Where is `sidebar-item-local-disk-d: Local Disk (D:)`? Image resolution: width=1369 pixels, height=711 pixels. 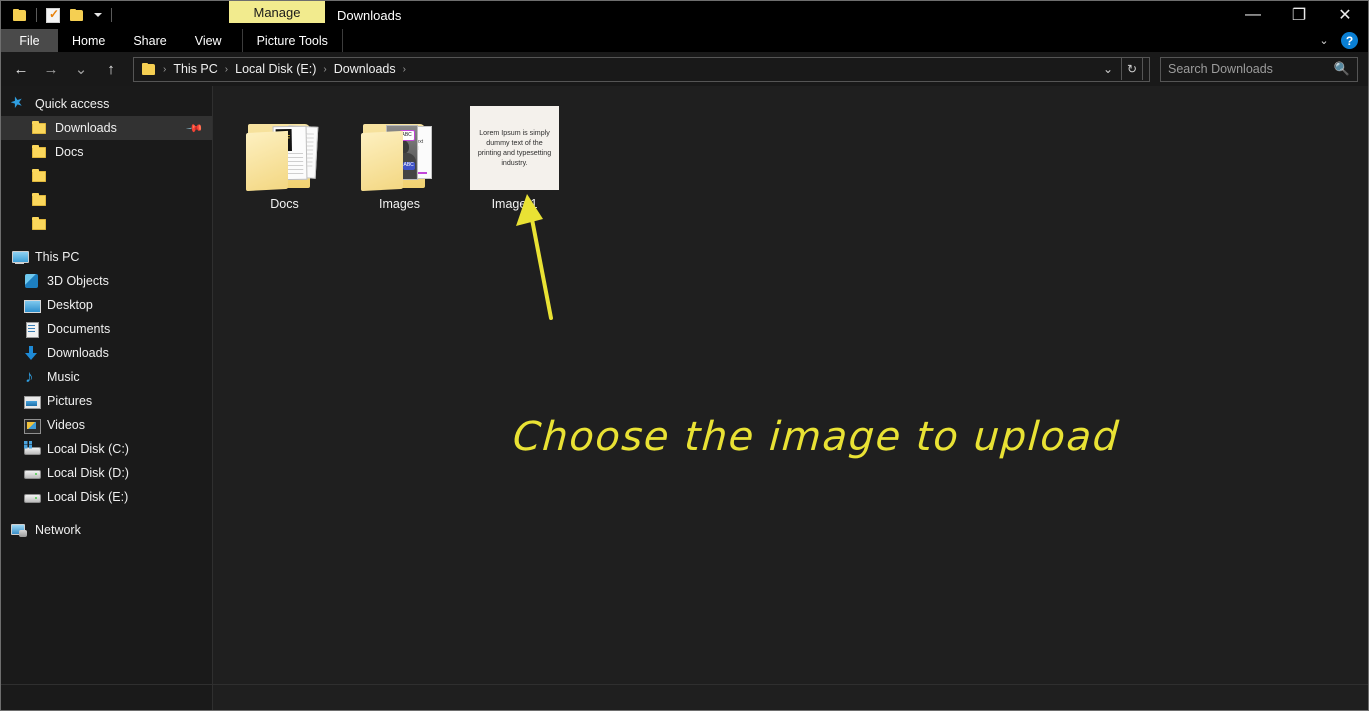 sidebar-item-local-disk-d: Local Disk (D:) is located at coordinates (106, 473).